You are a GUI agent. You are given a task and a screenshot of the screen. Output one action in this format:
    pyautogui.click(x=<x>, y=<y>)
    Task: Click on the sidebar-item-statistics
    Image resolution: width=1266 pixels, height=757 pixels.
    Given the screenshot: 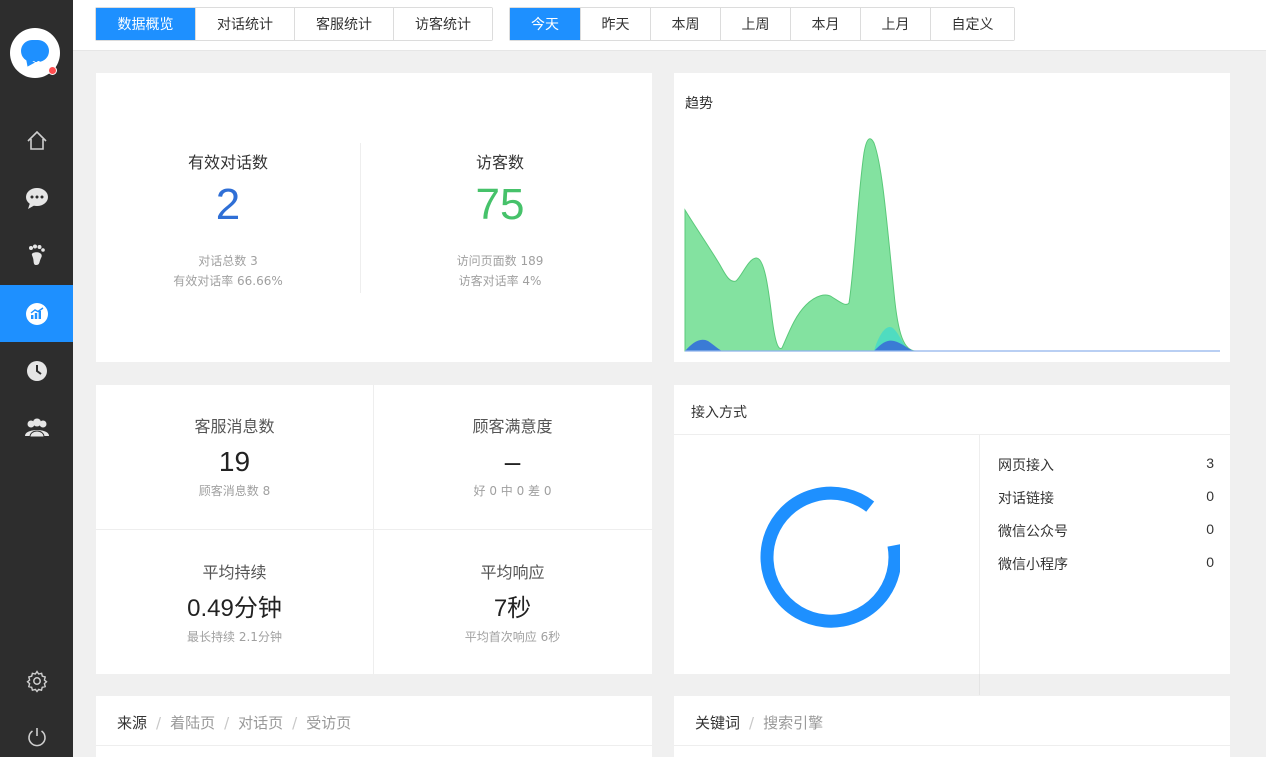 What is the action you would take?
    pyautogui.click(x=36, y=313)
    